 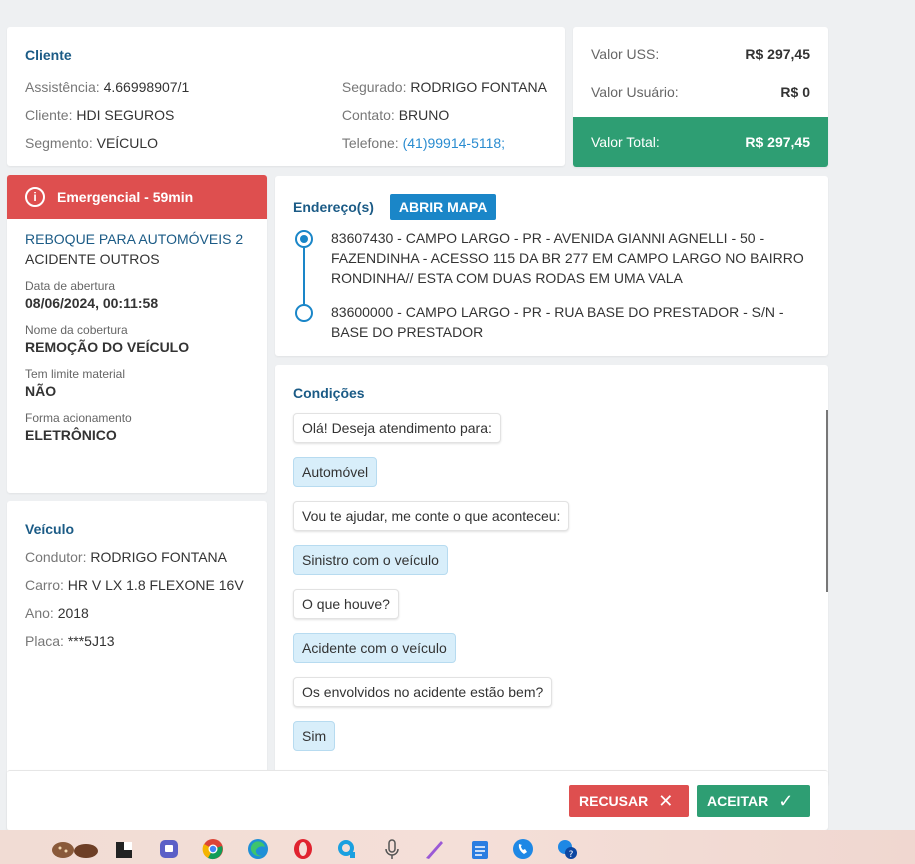 I want to click on valor-usuario-label: Valor Usuário:, so click(x=635, y=92).